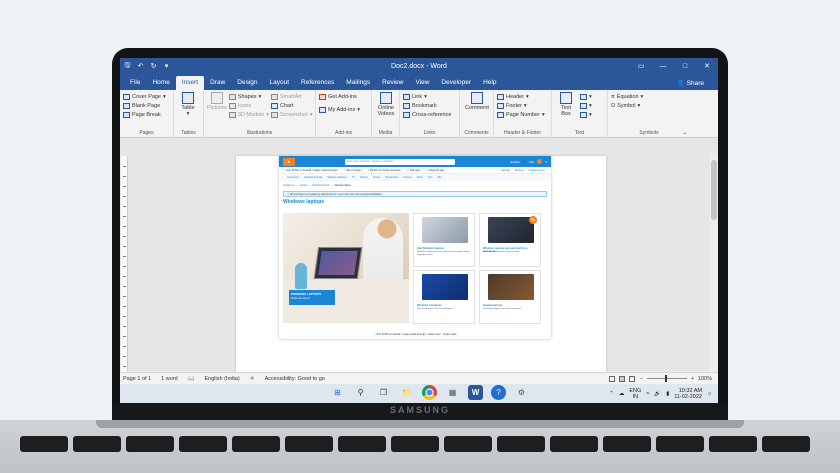  Describe the element at coordinates (522, 114) in the screenshot. I see `page-number-button: Page Number ▾` at that location.